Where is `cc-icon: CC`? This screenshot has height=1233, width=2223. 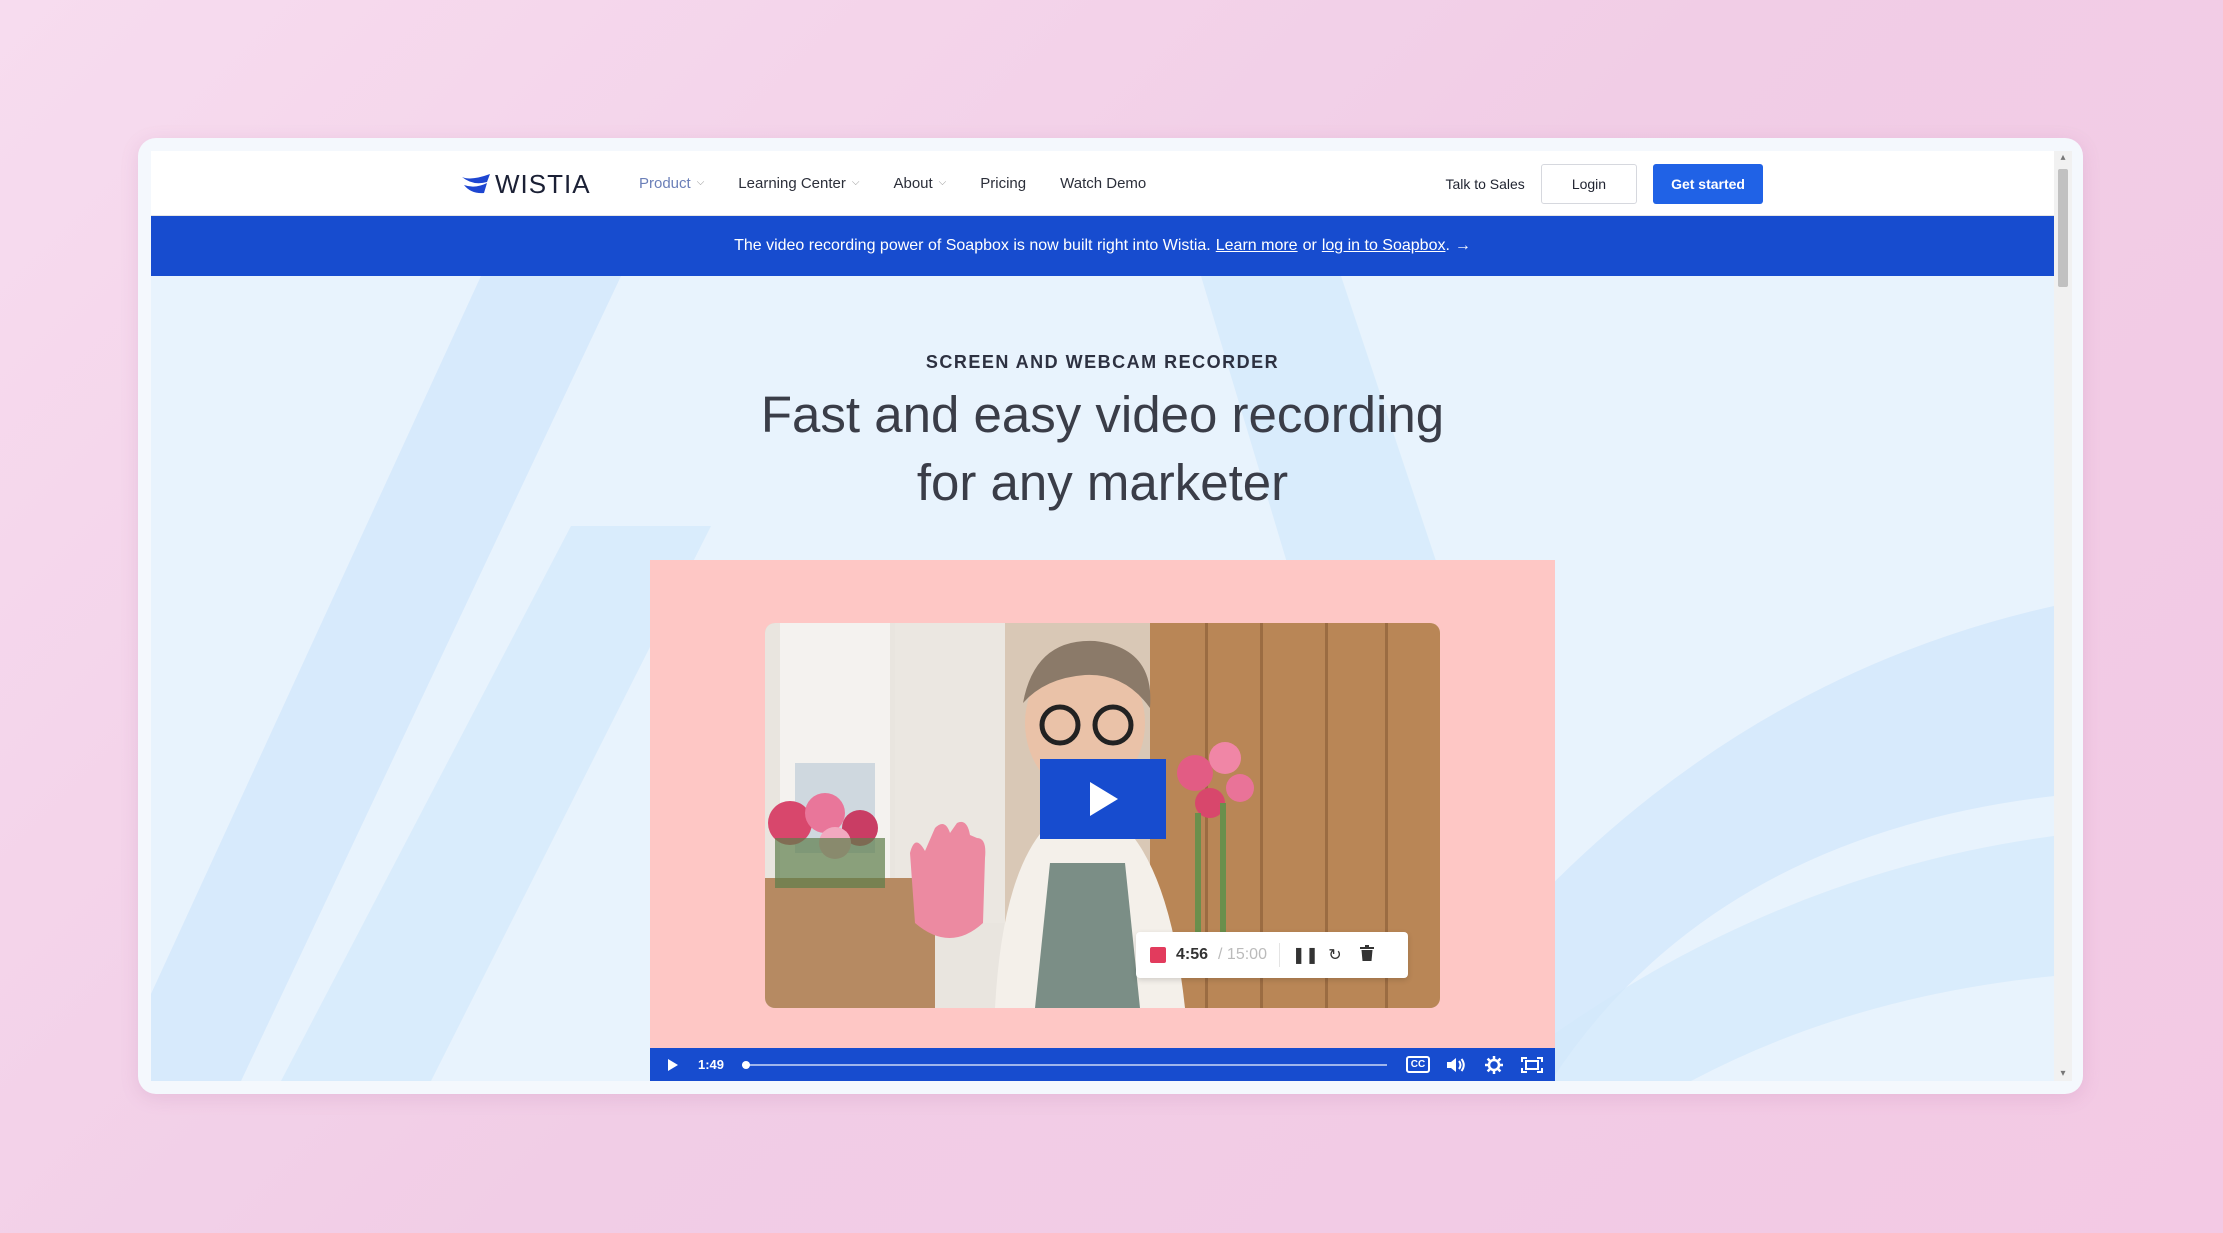 cc-icon: CC is located at coordinates (1418, 1064).